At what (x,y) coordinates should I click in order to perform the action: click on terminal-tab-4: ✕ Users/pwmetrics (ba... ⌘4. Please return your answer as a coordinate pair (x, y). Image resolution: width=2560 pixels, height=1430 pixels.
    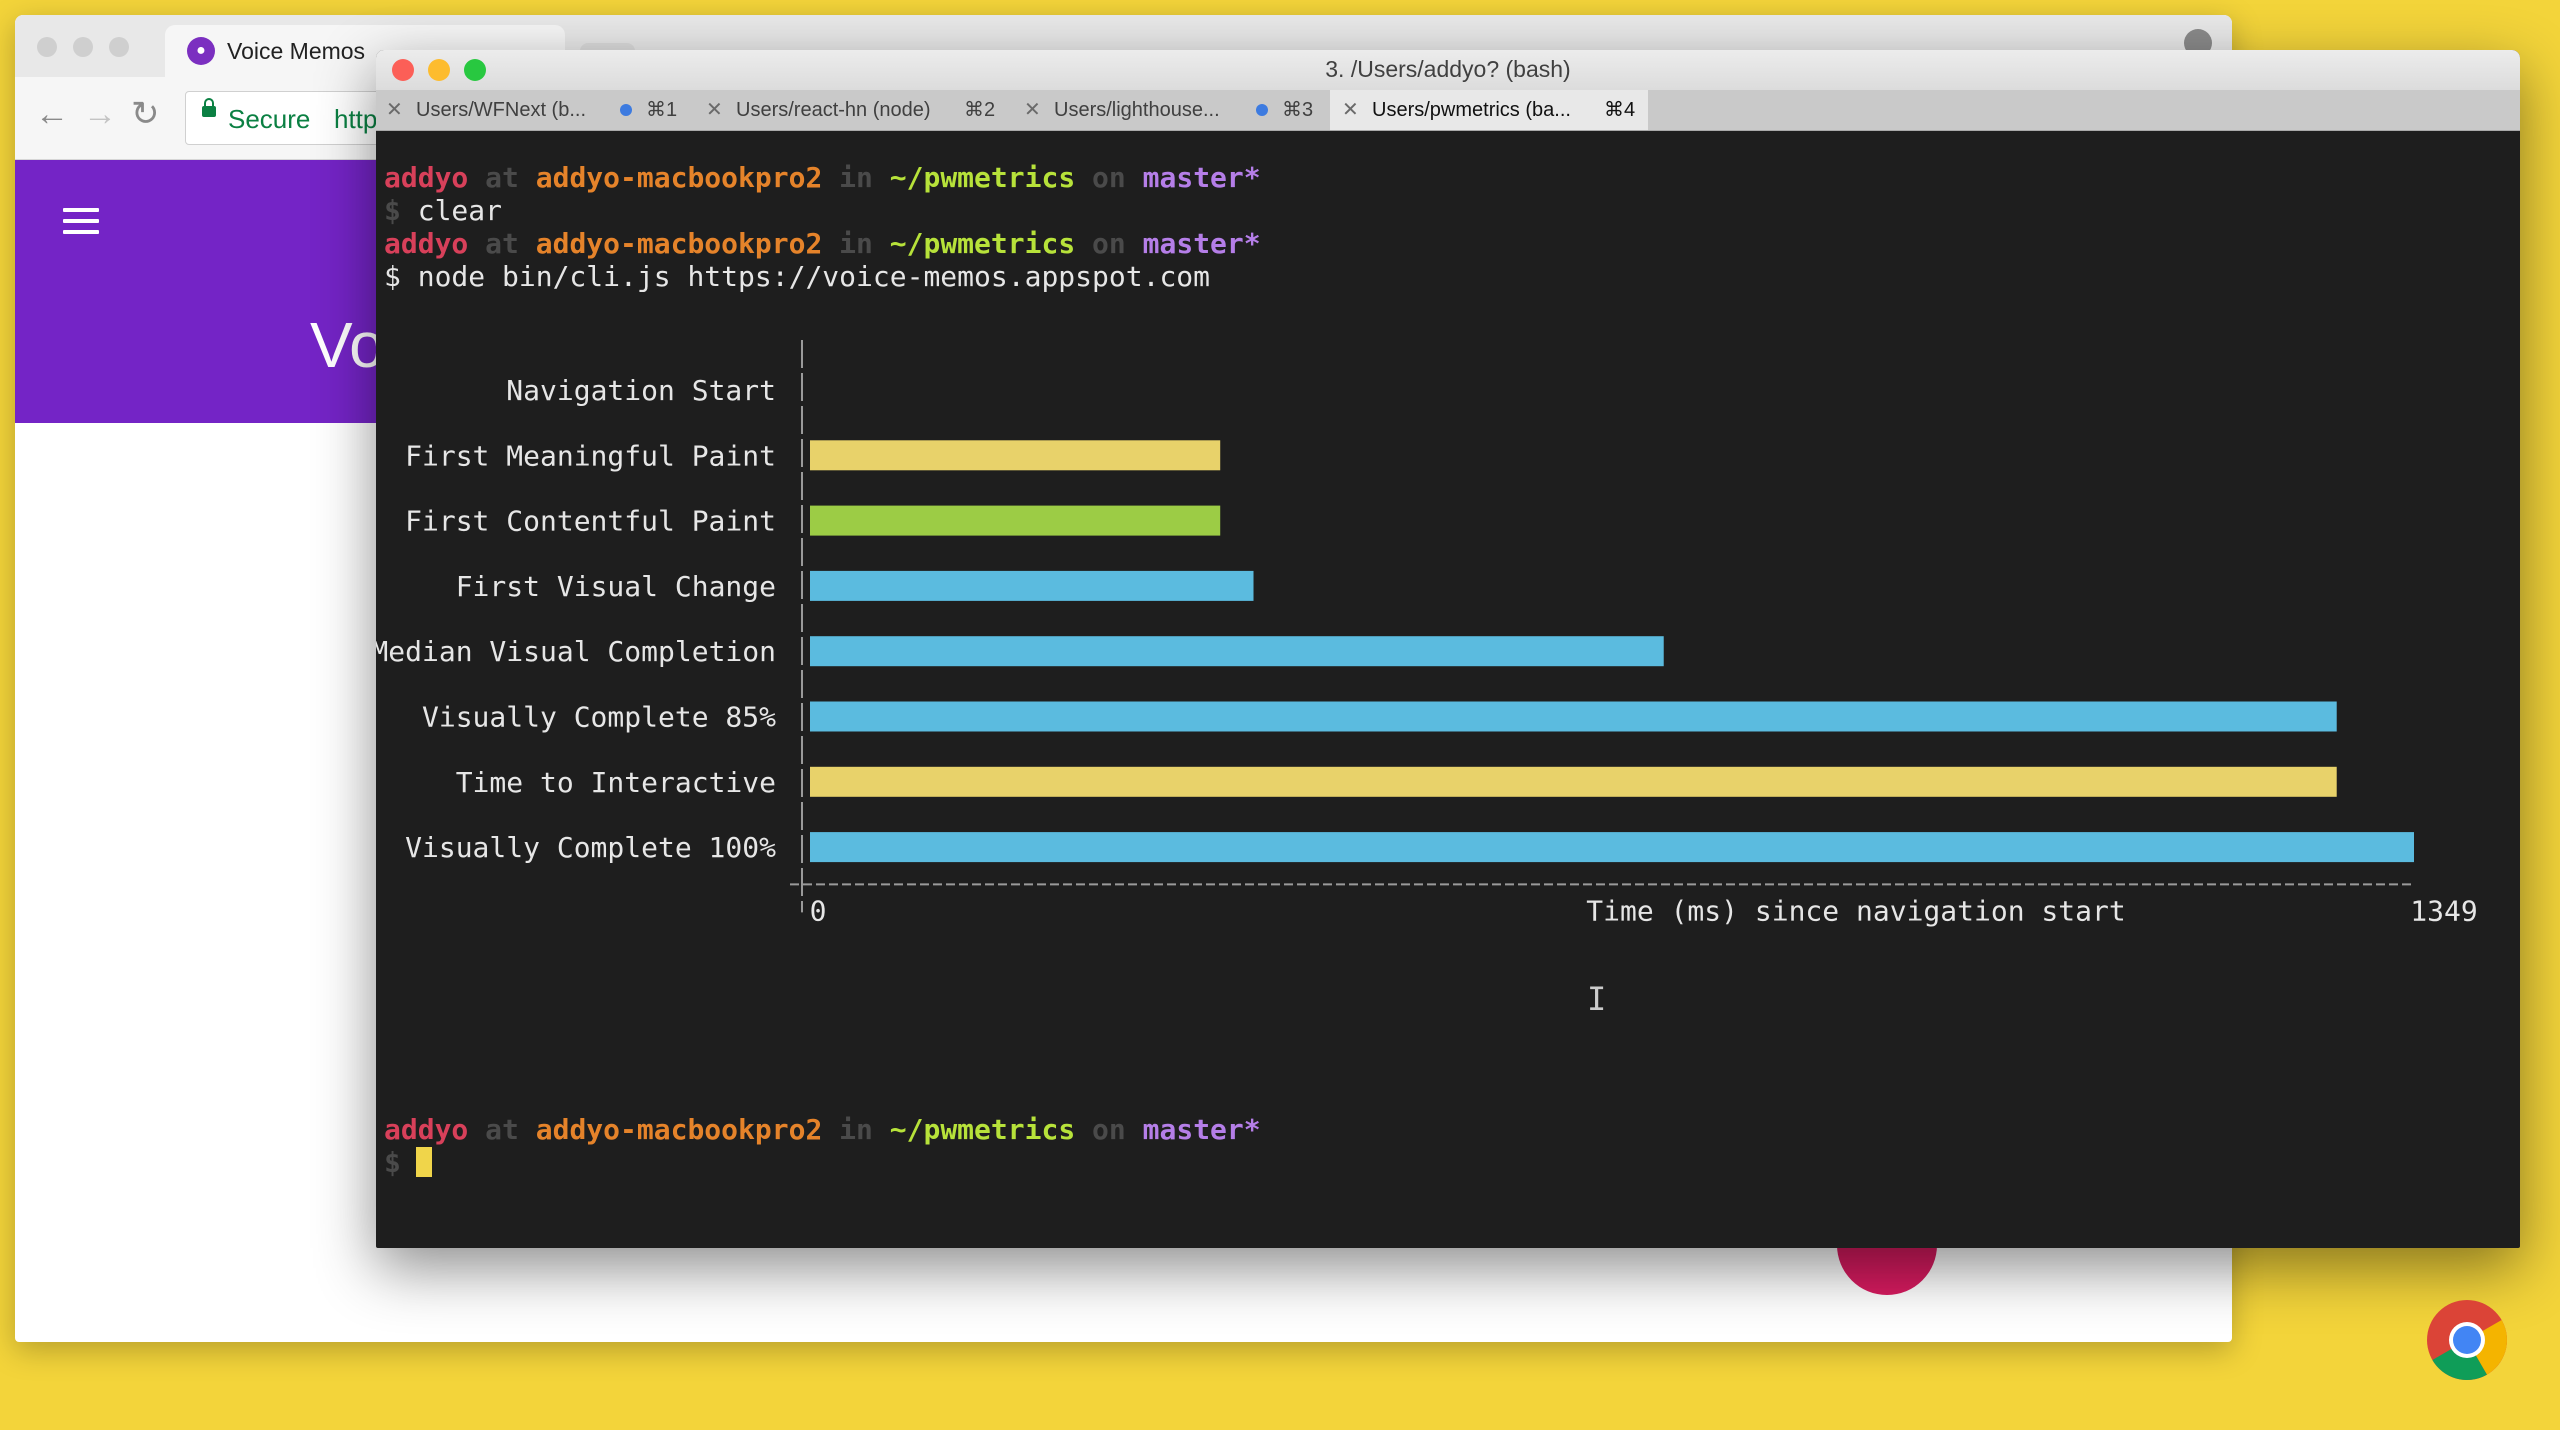
    Looking at the image, I should click on (1489, 110).